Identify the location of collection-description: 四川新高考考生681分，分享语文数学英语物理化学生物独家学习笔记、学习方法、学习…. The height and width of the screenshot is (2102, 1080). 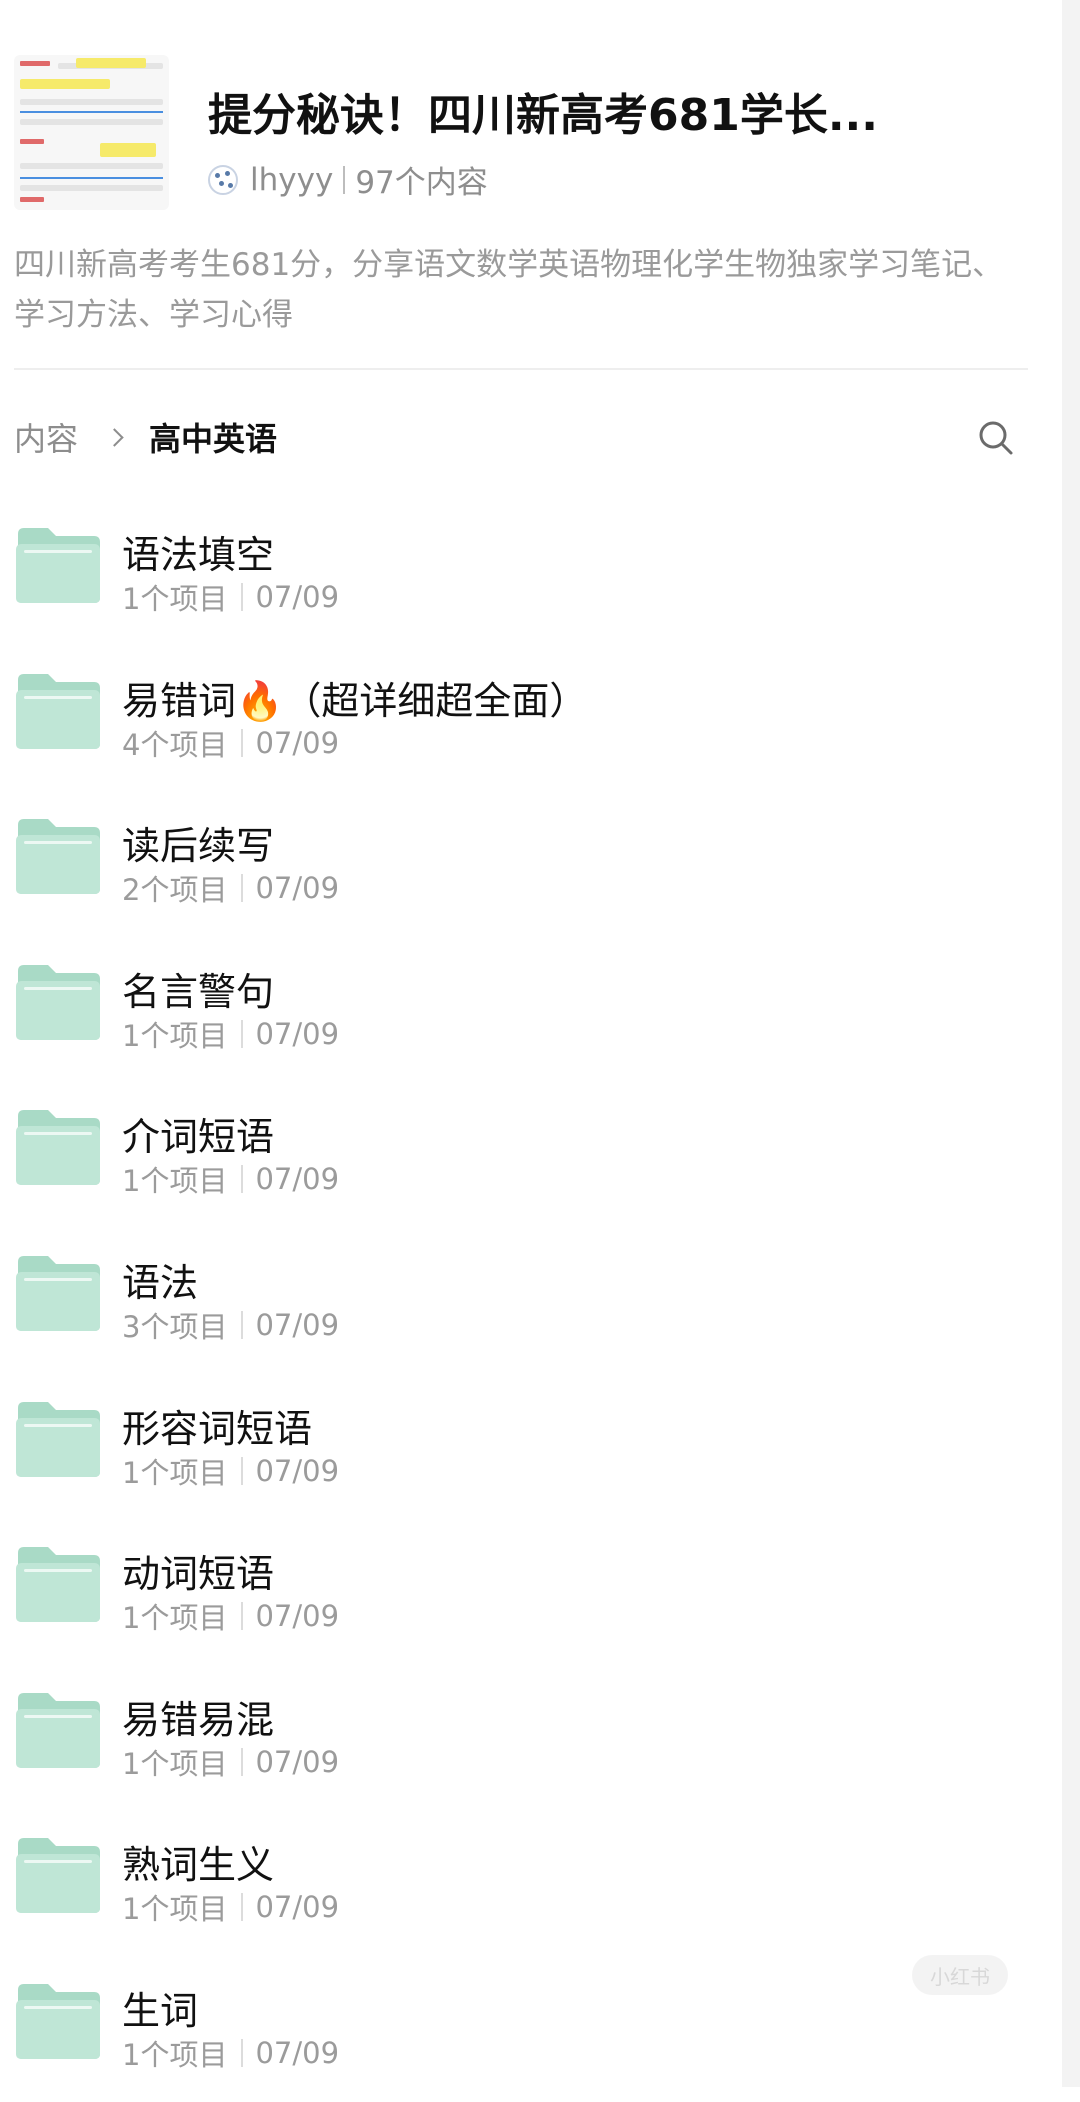
(509, 290).